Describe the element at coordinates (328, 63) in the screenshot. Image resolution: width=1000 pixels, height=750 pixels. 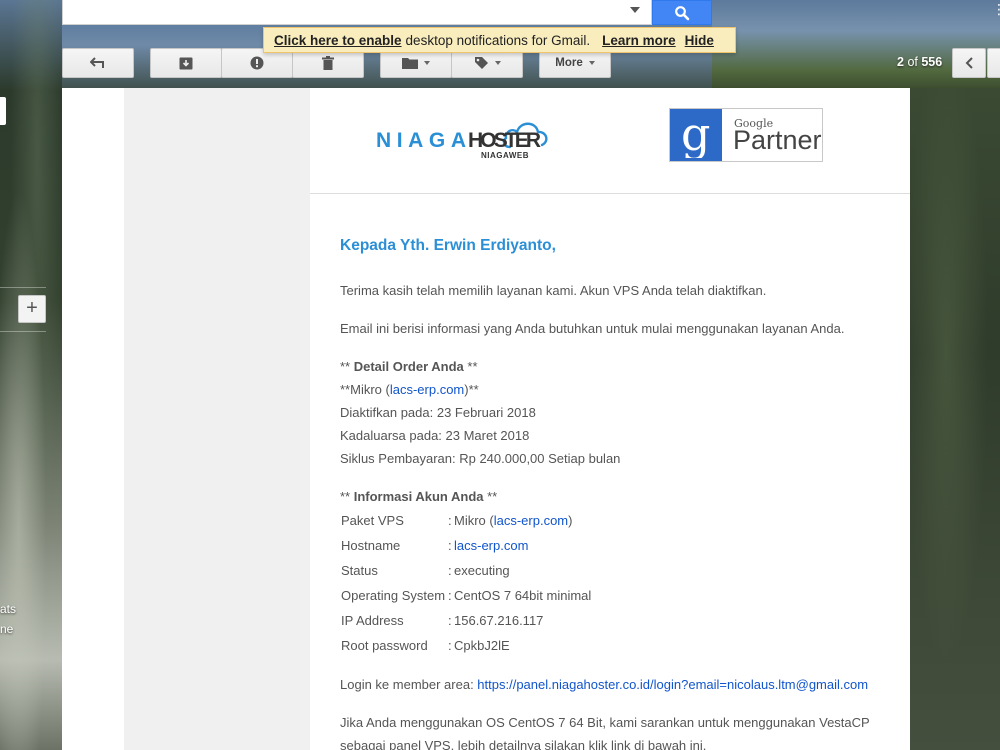
I see `trash-icon` at that location.